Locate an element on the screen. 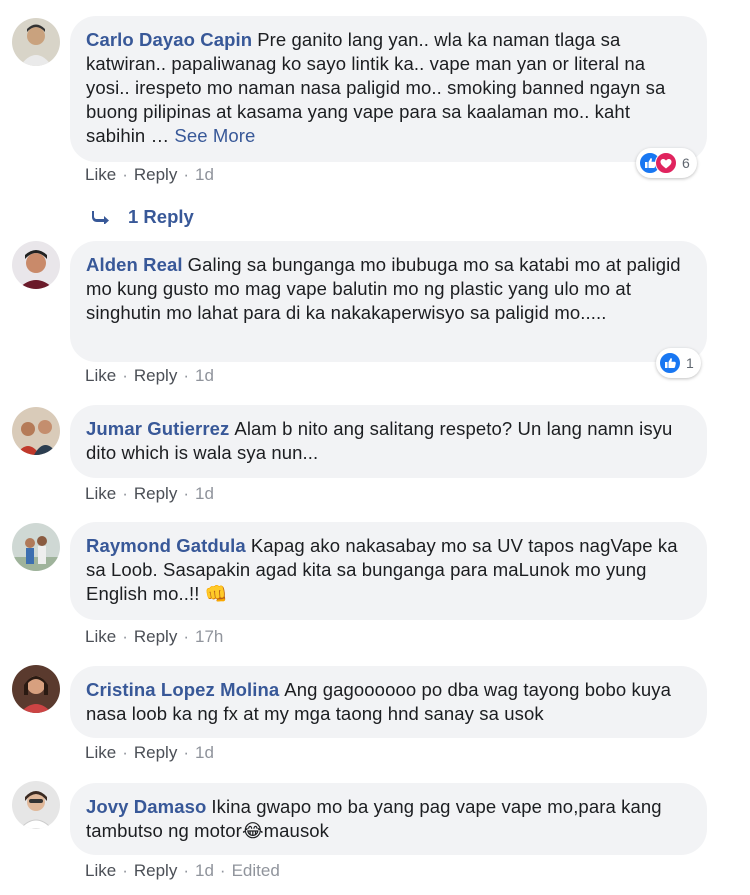  comment-author: Carlo Dayao Capin is located at coordinates (169, 39).